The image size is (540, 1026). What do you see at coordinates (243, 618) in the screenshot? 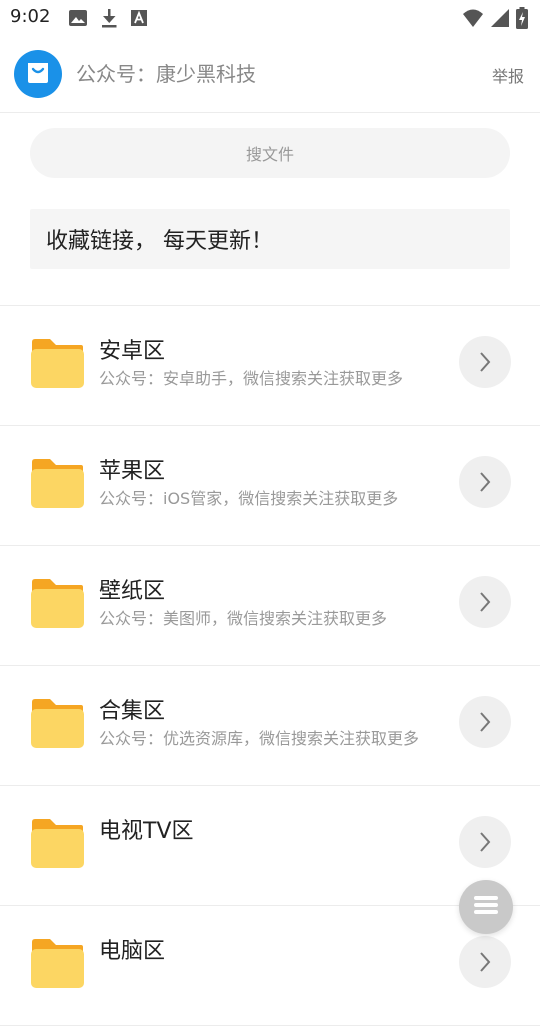
I see `list-item-subtitle: 公众号：美图师，微信搜索关注获取更多` at bounding box center [243, 618].